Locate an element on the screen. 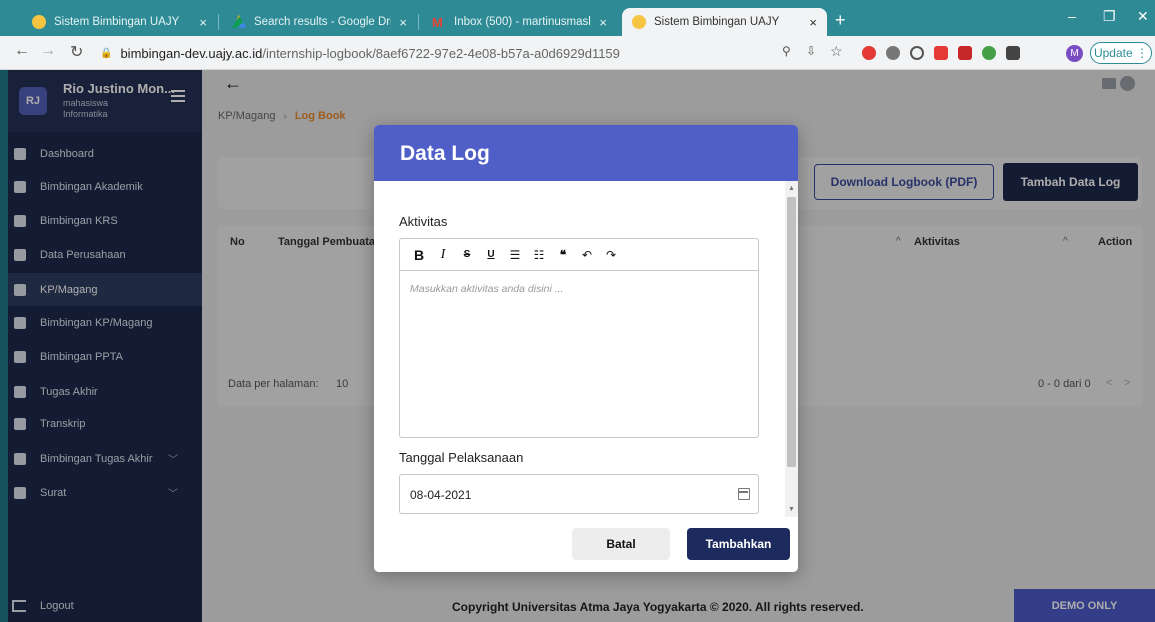 The height and width of the screenshot is (622, 1155). tab-sistem-bimbingan-active: Sistem Bimbingan UAJY × is located at coordinates (724, 22).